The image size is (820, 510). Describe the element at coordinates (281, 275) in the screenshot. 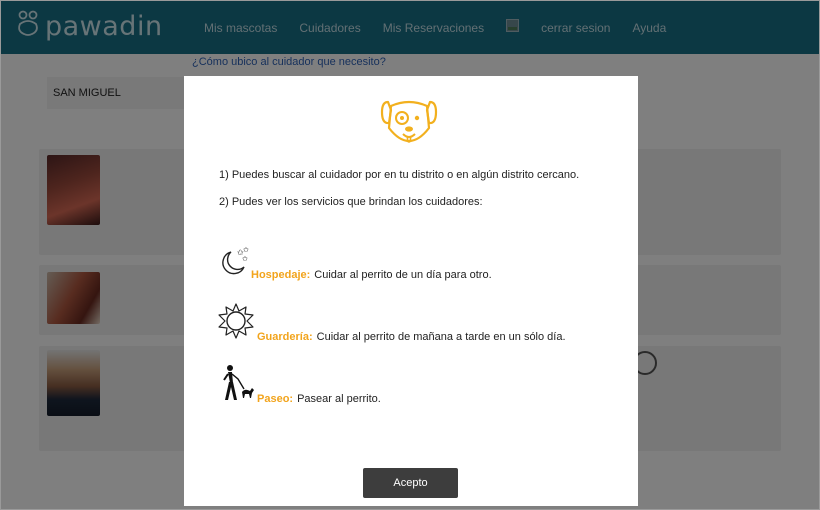

I see `service-name: Hospedaje:` at that location.